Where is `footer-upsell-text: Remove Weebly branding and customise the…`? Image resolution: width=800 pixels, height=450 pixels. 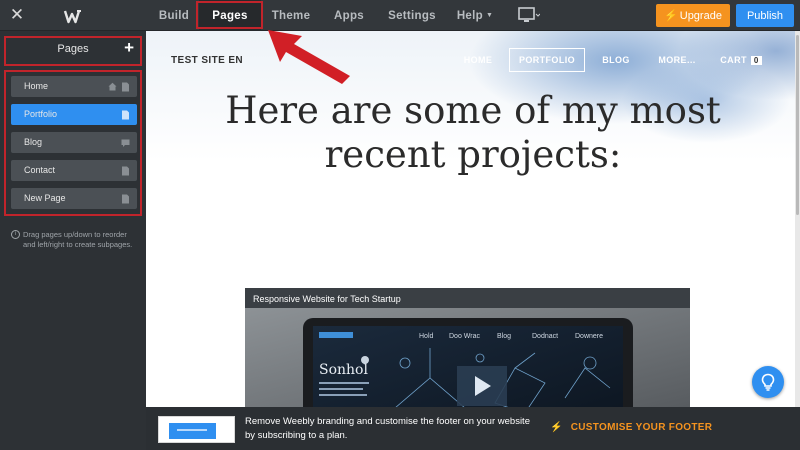
footer-upsell-text: Remove Weebly branding and customise the… is located at coordinates (387, 428).